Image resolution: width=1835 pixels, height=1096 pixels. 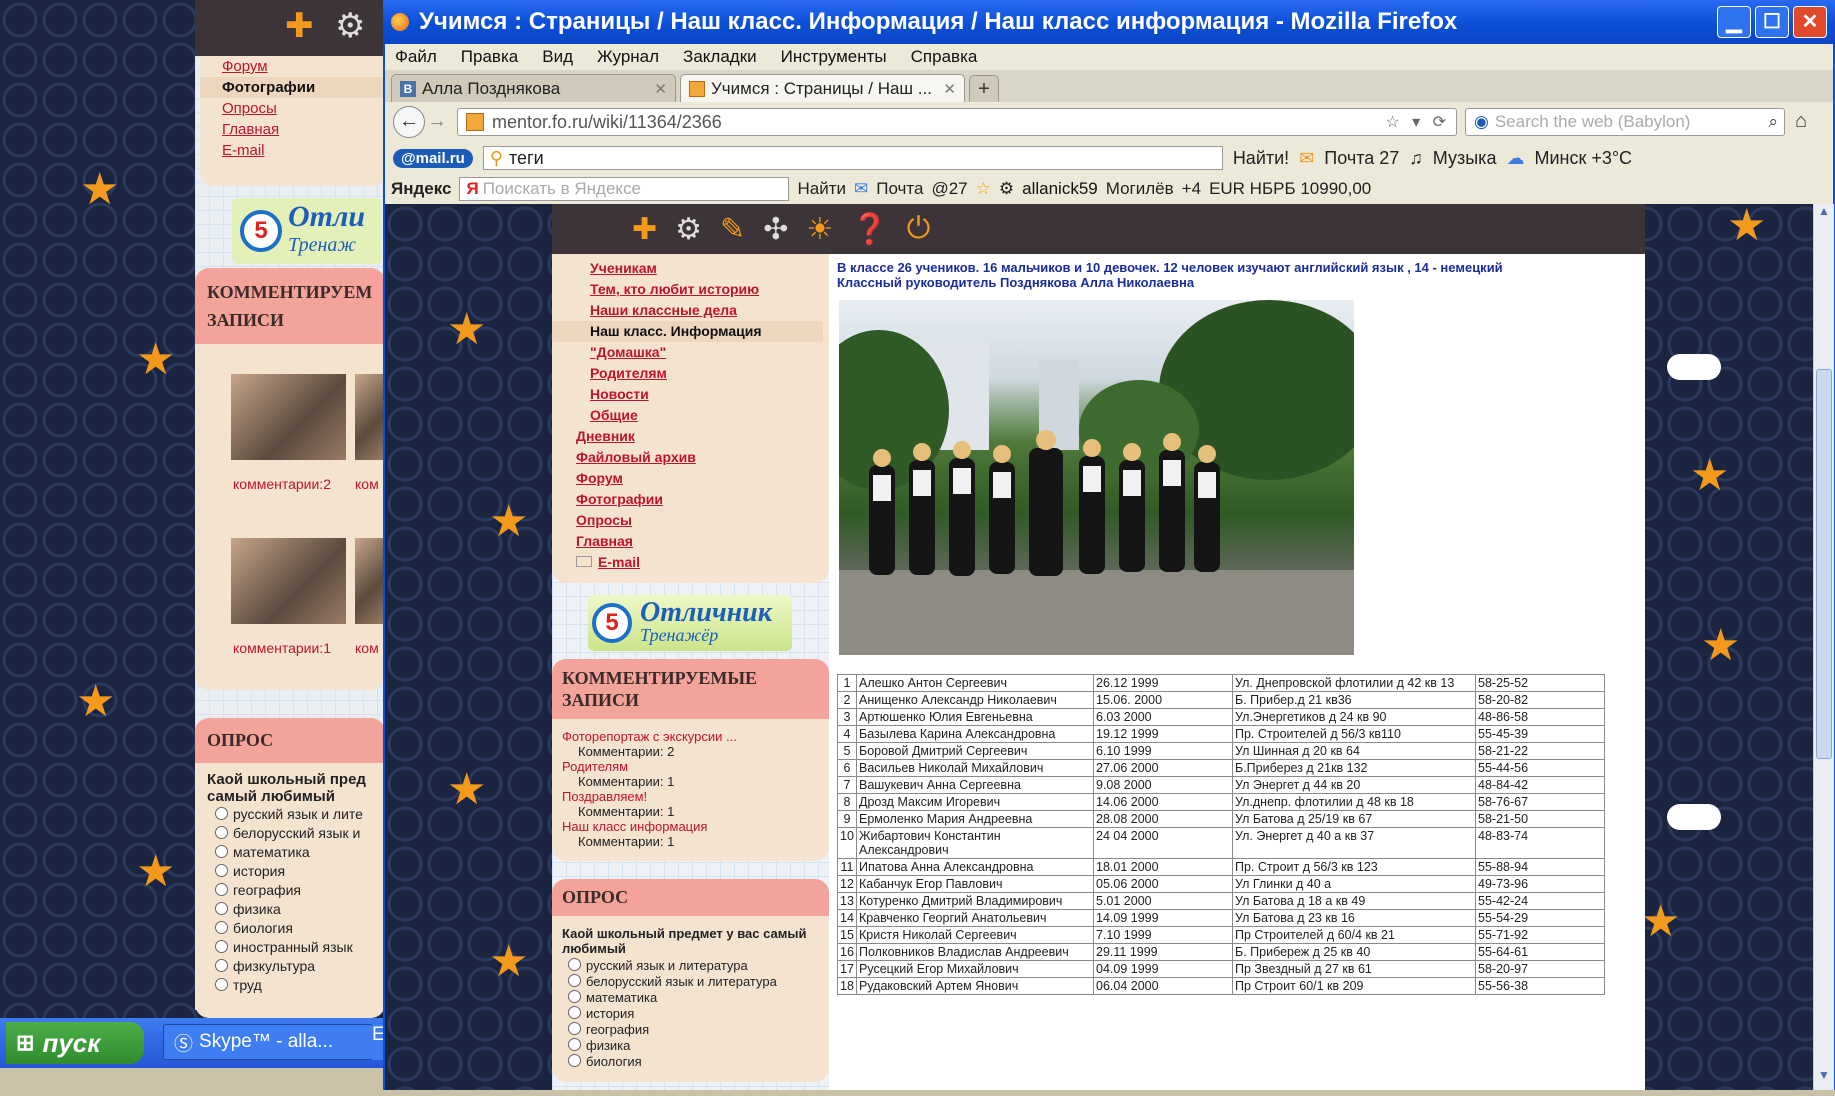 What do you see at coordinates (1096, 477) in the screenshot?
I see `class-photo` at bounding box center [1096, 477].